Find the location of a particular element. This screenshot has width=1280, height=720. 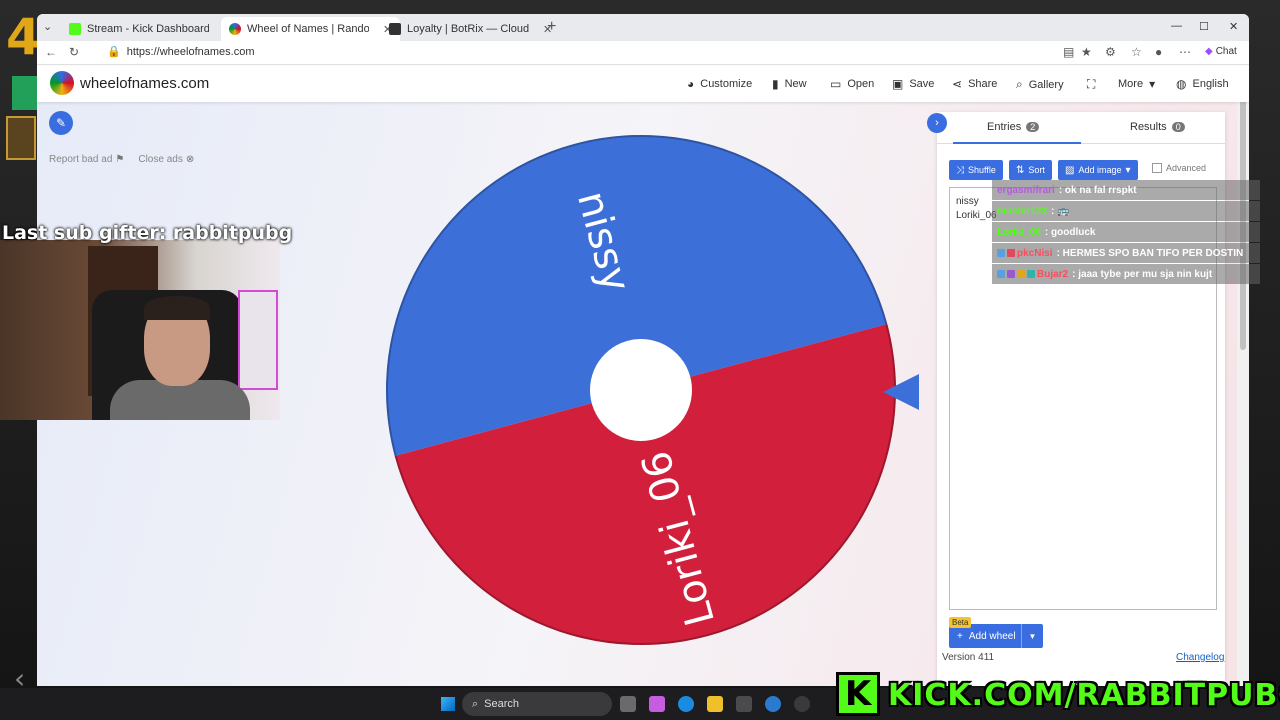

page-scrollbar is located at coordinates (1243, 376).